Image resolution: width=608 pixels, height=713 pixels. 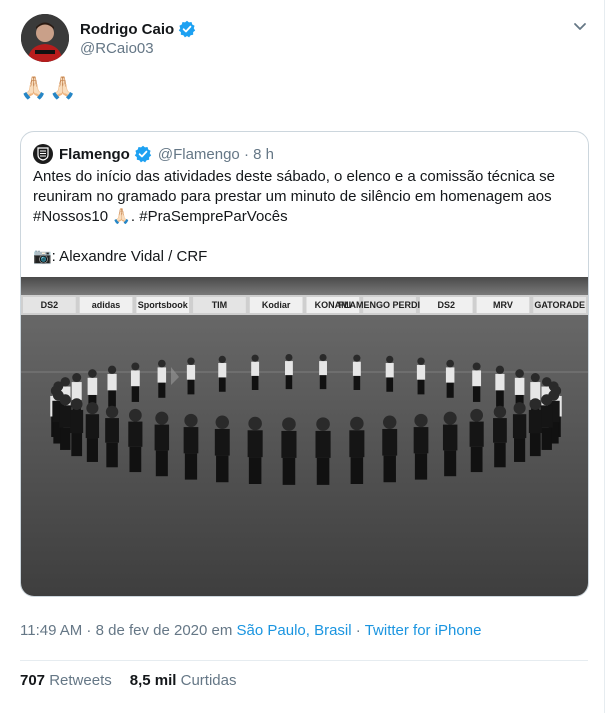 I want to click on author-name-row: Rodrigo Caio, so click(x=138, y=29).